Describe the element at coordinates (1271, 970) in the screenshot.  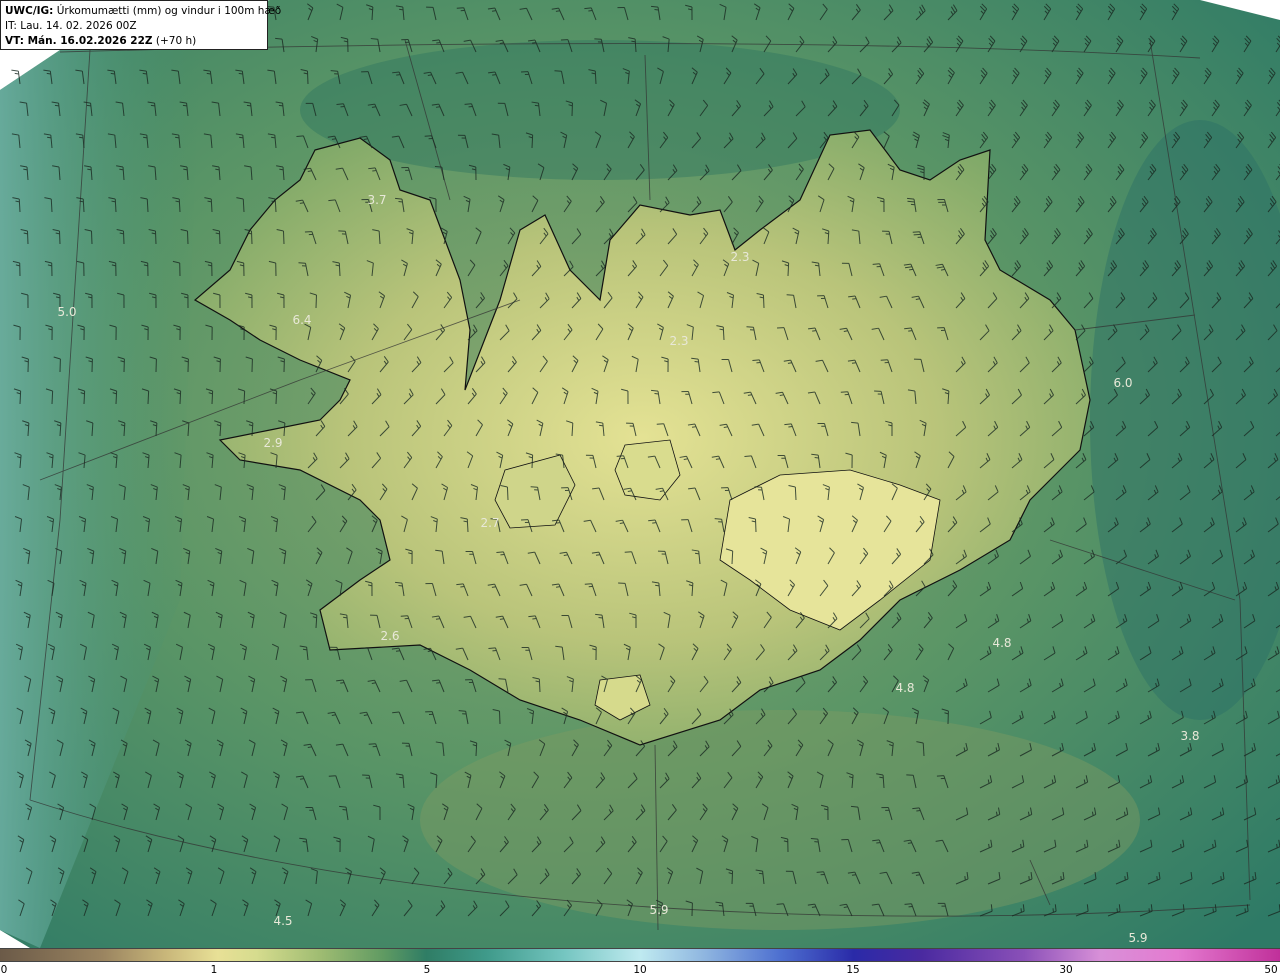
I see `colorbar-tick: 50` at that location.